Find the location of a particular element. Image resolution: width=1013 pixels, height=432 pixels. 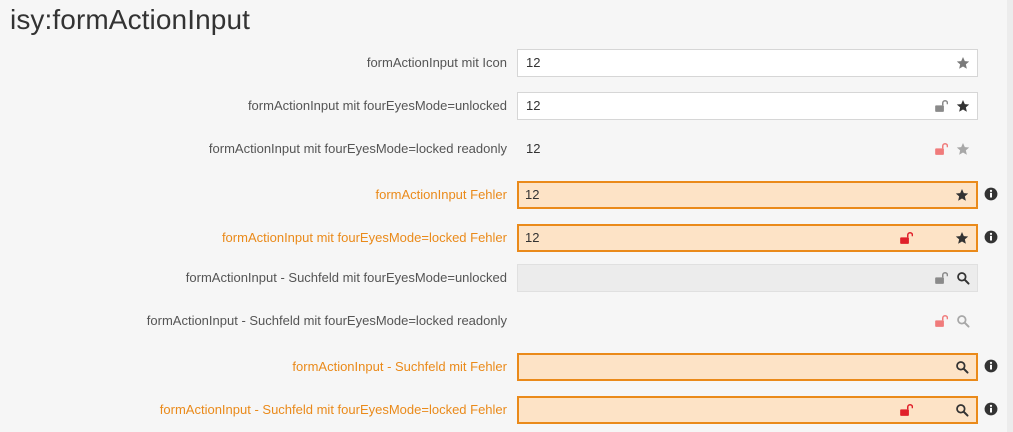

form-row: formActionInput mit Icon 12 is located at coordinates (506, 63).